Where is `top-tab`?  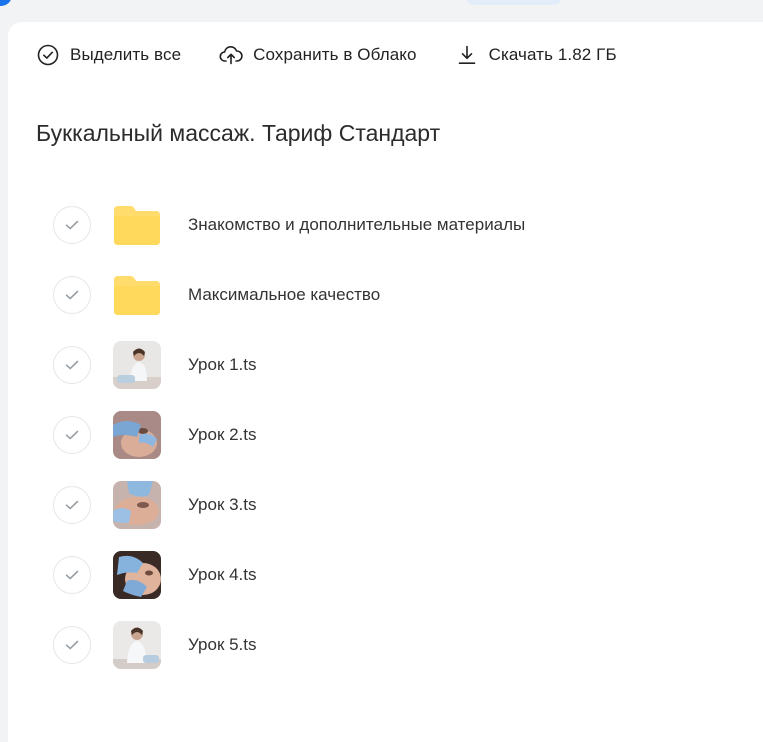 top-tab is located at coordinates (514, 2).